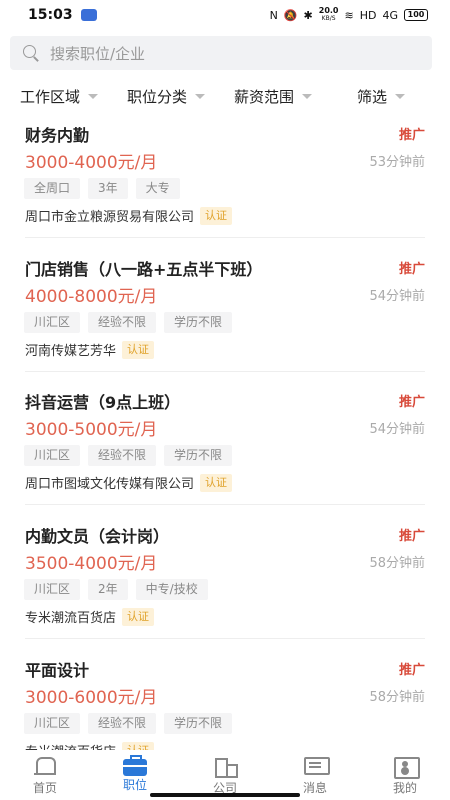  What do you see at coordinates (57, 670) in the screenshot?
I see `job-title: 平面设计` at bounding box center [57, 670].